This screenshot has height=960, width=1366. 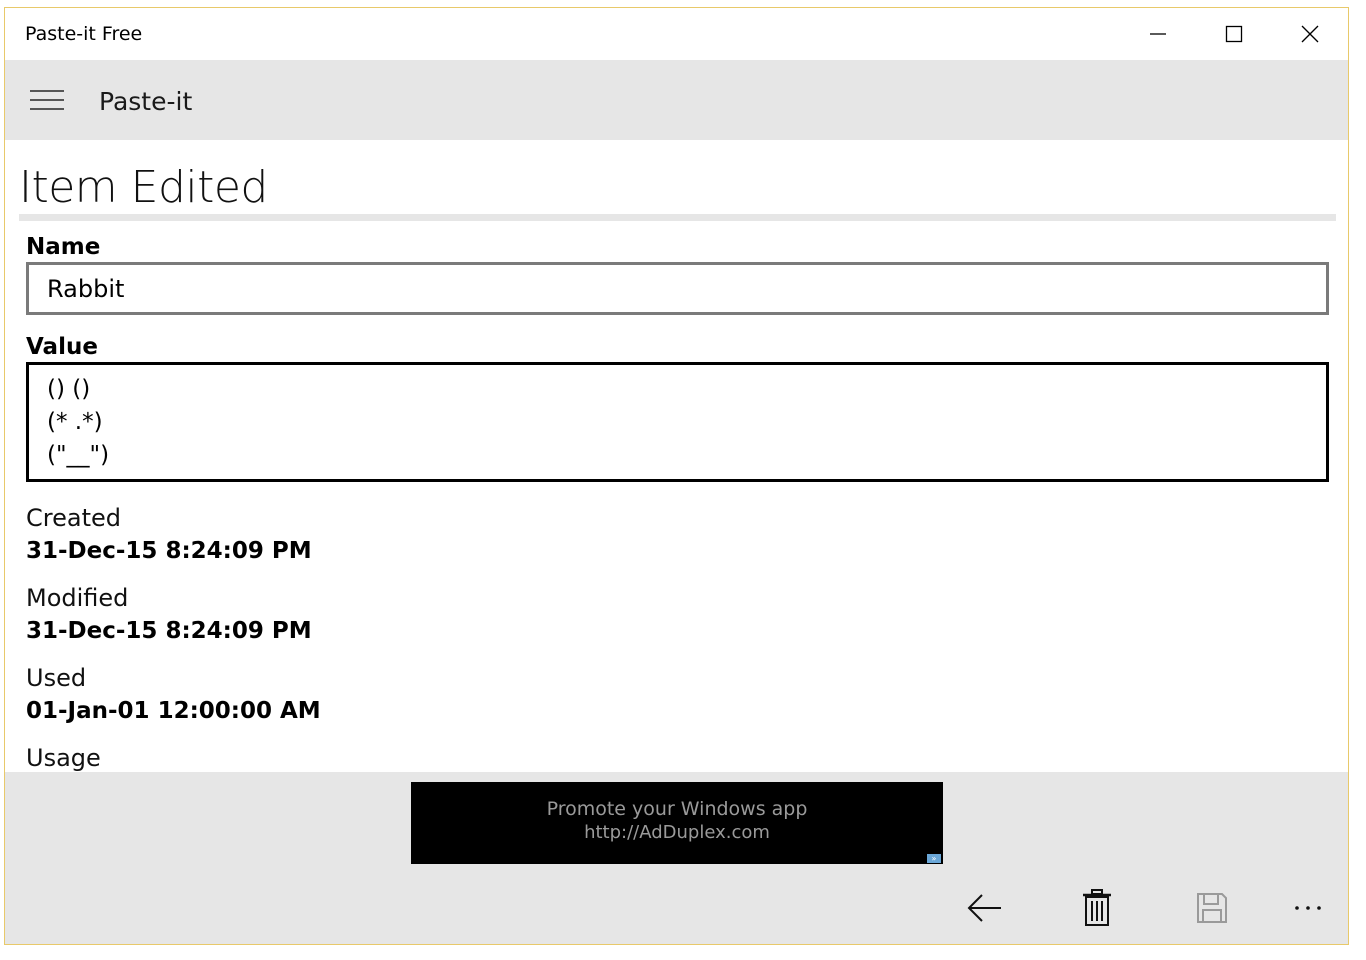 I want to click on modified-value: 31-Dec-15 8:24:09 PM, so click(x=169, y=631).